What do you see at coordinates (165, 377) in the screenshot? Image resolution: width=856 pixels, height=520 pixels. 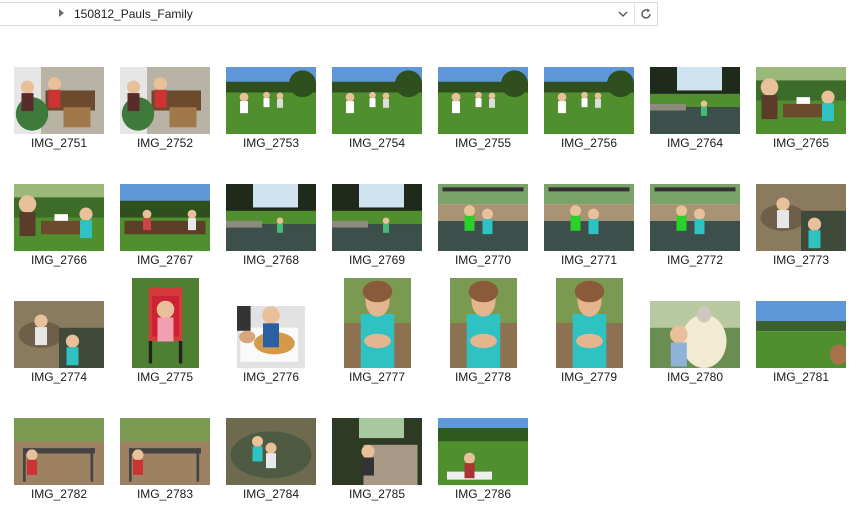 I see `file-name: IMG_2775` at bounding box center [165, 377].